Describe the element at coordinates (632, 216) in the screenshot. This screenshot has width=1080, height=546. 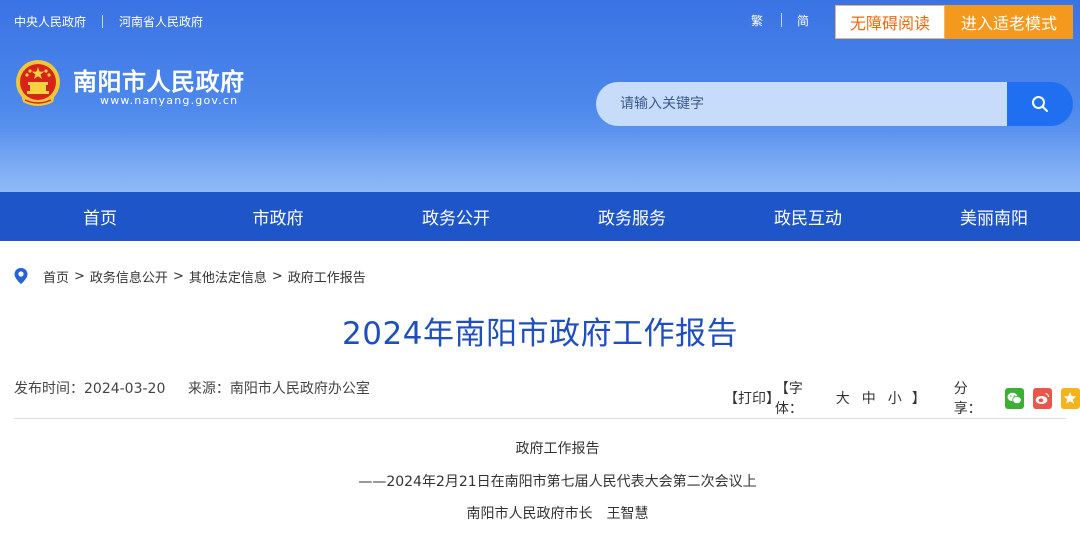
I see `nav-item-government-services: 政务服务` at that location.